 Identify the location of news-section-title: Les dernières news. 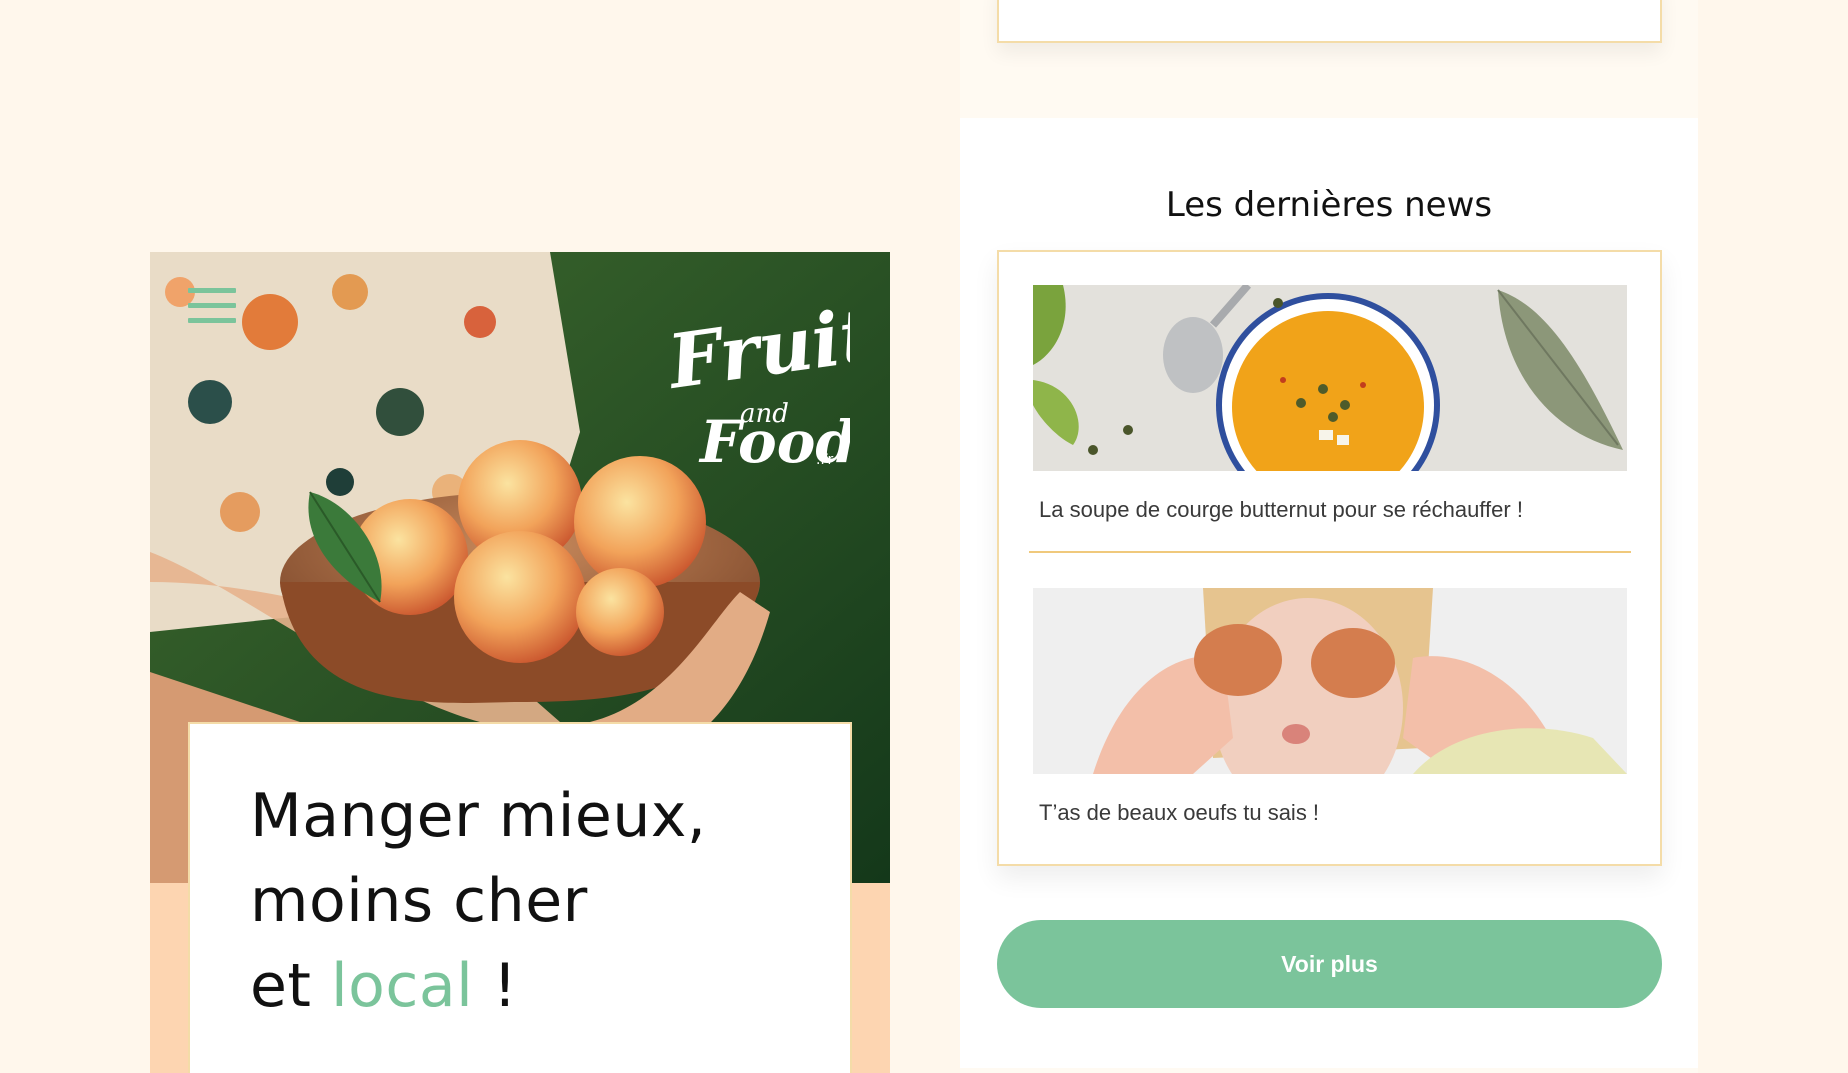
(1329, 205).